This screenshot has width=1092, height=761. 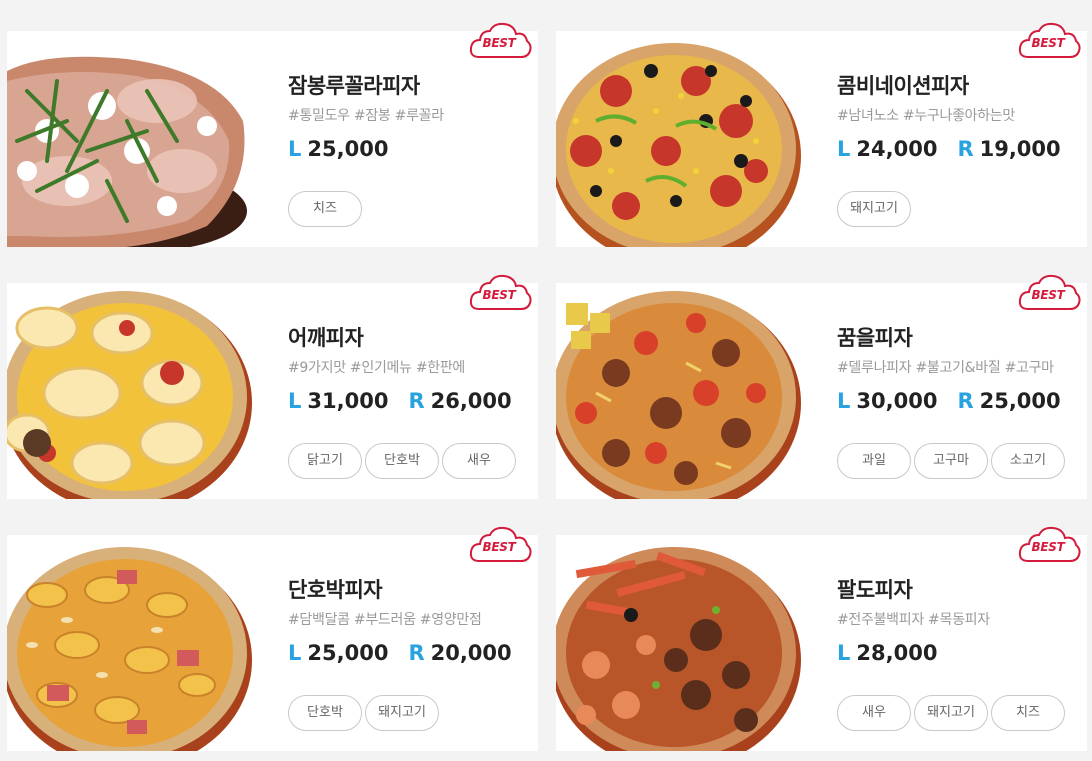 I want to click on menu-tags: #통밀도우 #잠봉 #루꼴라, so click(x=366, y=116).